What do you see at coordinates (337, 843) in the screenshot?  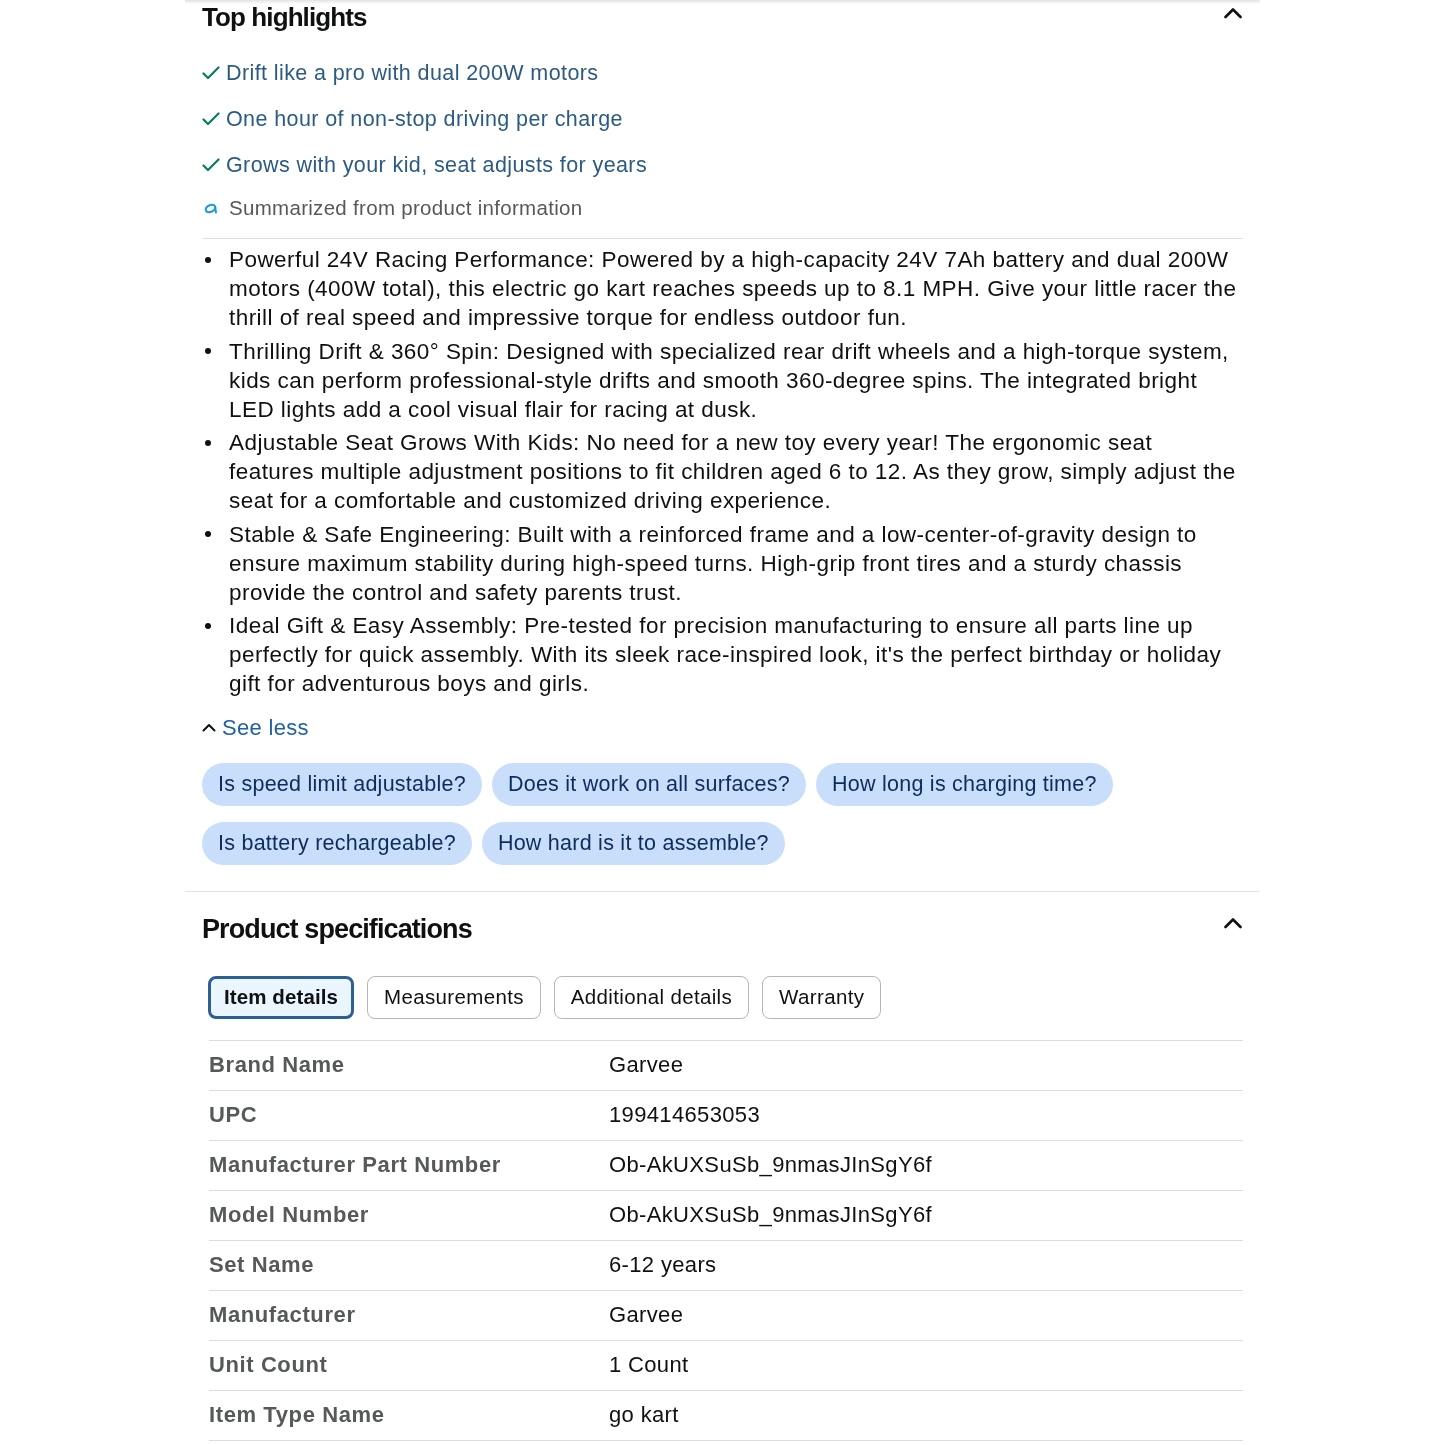 I see `question-chip: Is battery rechargeable?` at bounding box center [337, 843].